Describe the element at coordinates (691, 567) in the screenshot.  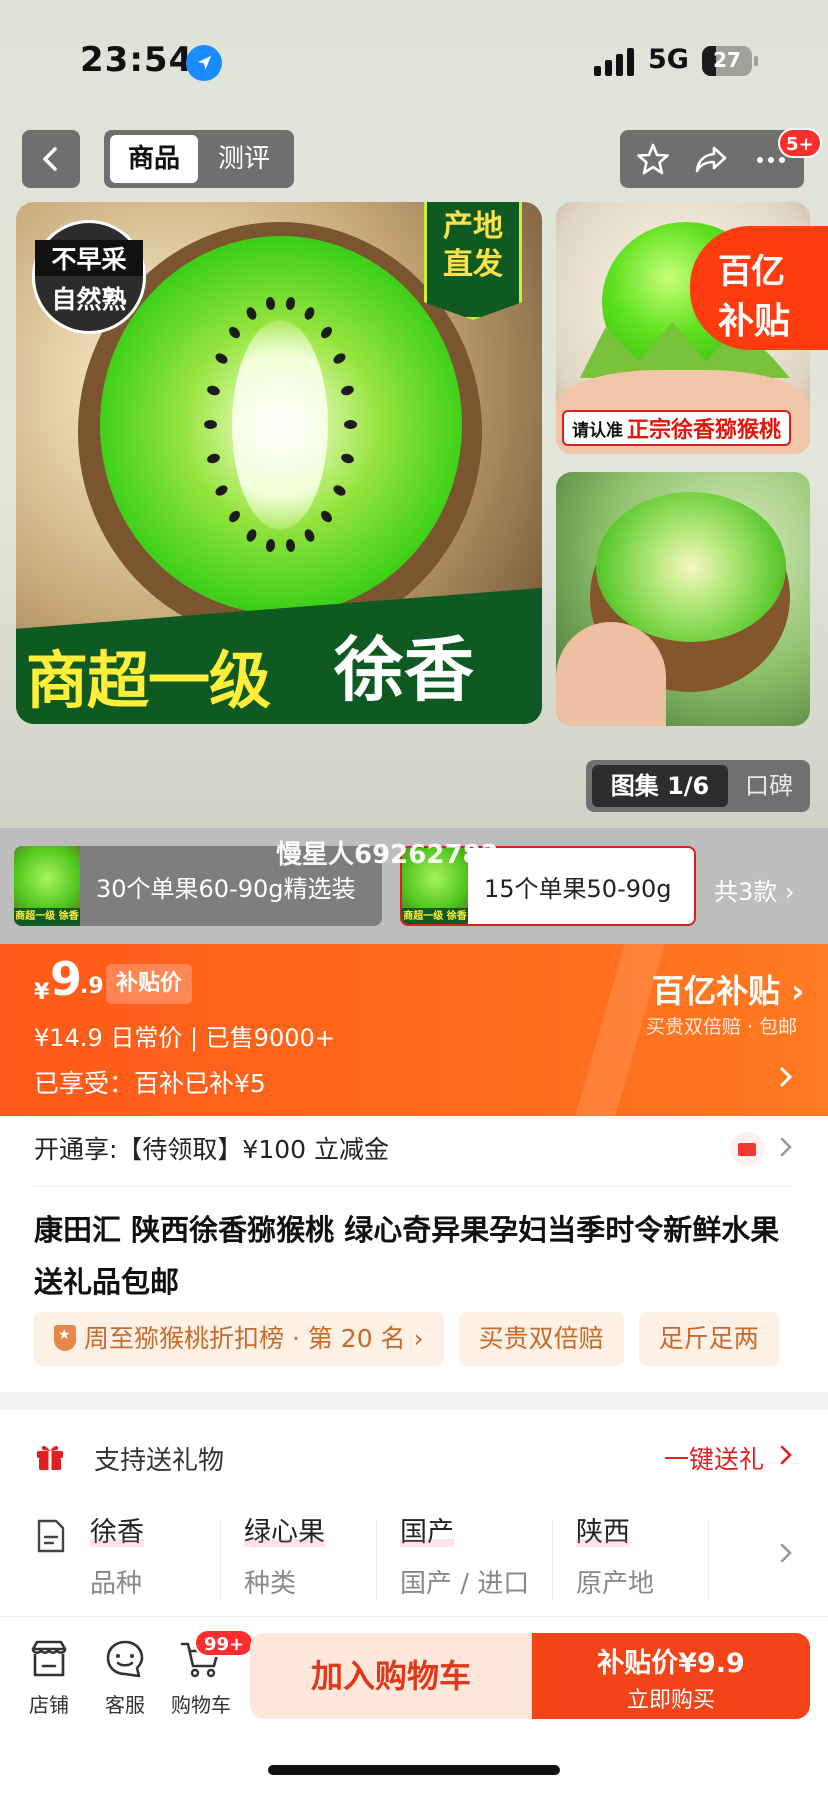
I see `bitten-kiwi-flesh` at that location.